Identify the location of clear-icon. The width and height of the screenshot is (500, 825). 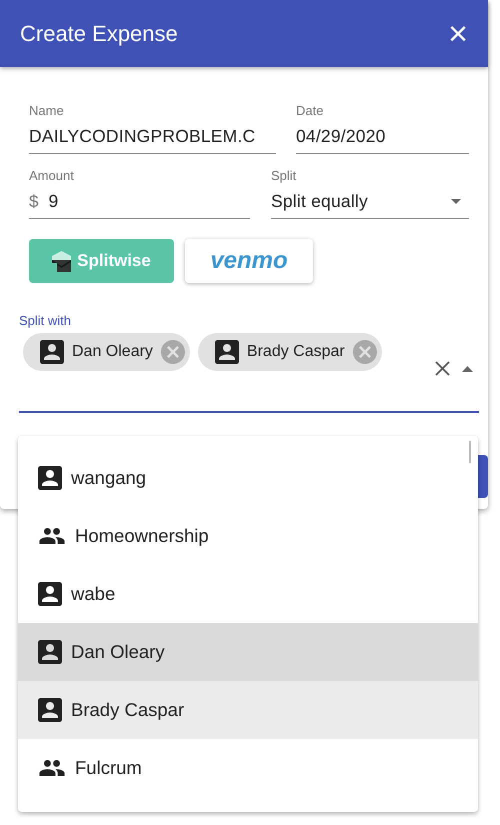
(442, 368).